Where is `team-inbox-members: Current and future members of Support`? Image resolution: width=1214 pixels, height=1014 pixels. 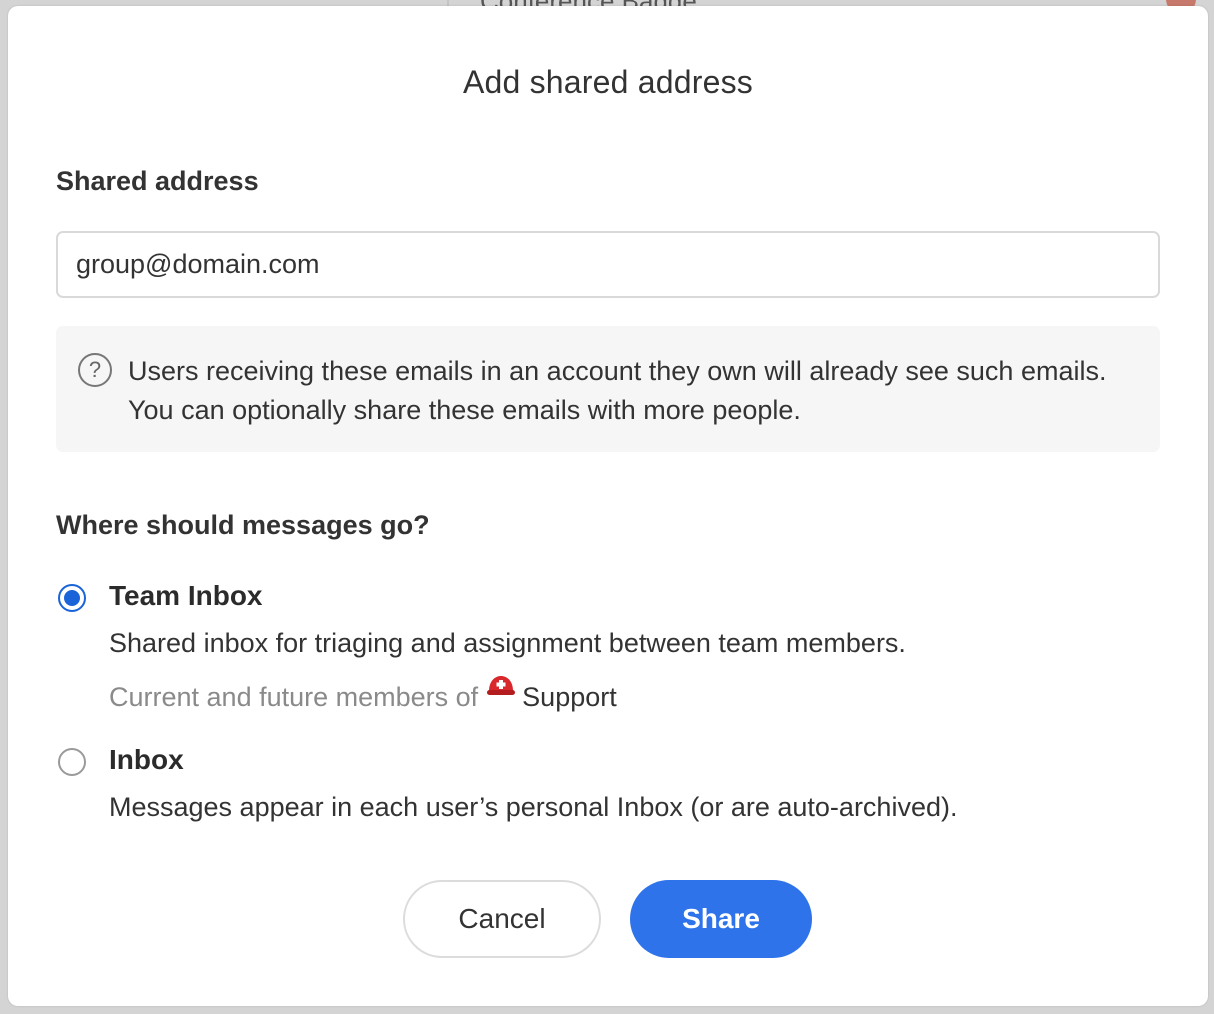
team-inbox-members: Current and future members of Support is located at coordinates (363, 693).